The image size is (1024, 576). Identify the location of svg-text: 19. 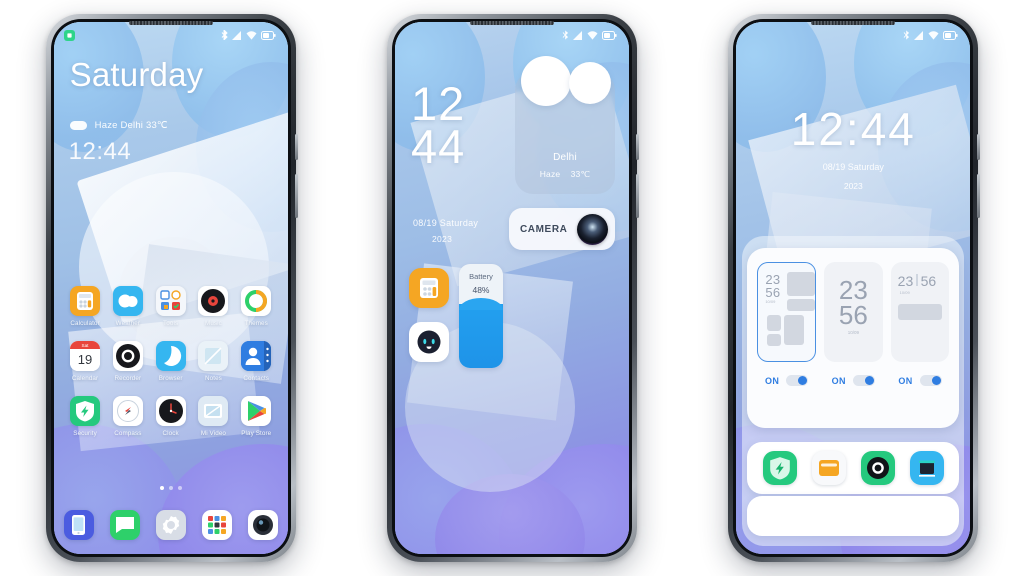
(85, 359).